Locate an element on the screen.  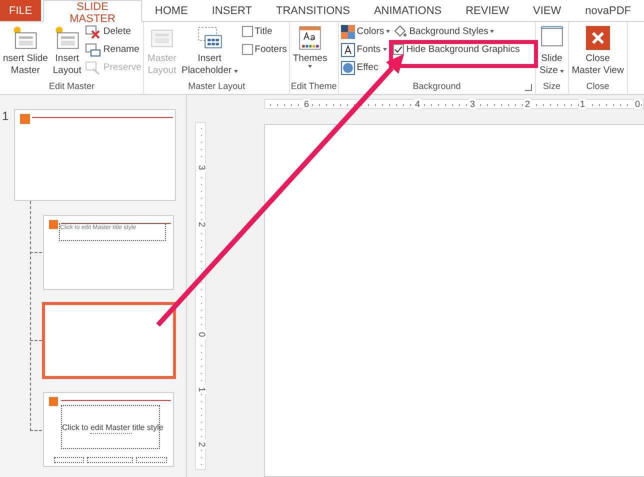
ribbon-button: Insert Layout is located at coordinates (67, 52).